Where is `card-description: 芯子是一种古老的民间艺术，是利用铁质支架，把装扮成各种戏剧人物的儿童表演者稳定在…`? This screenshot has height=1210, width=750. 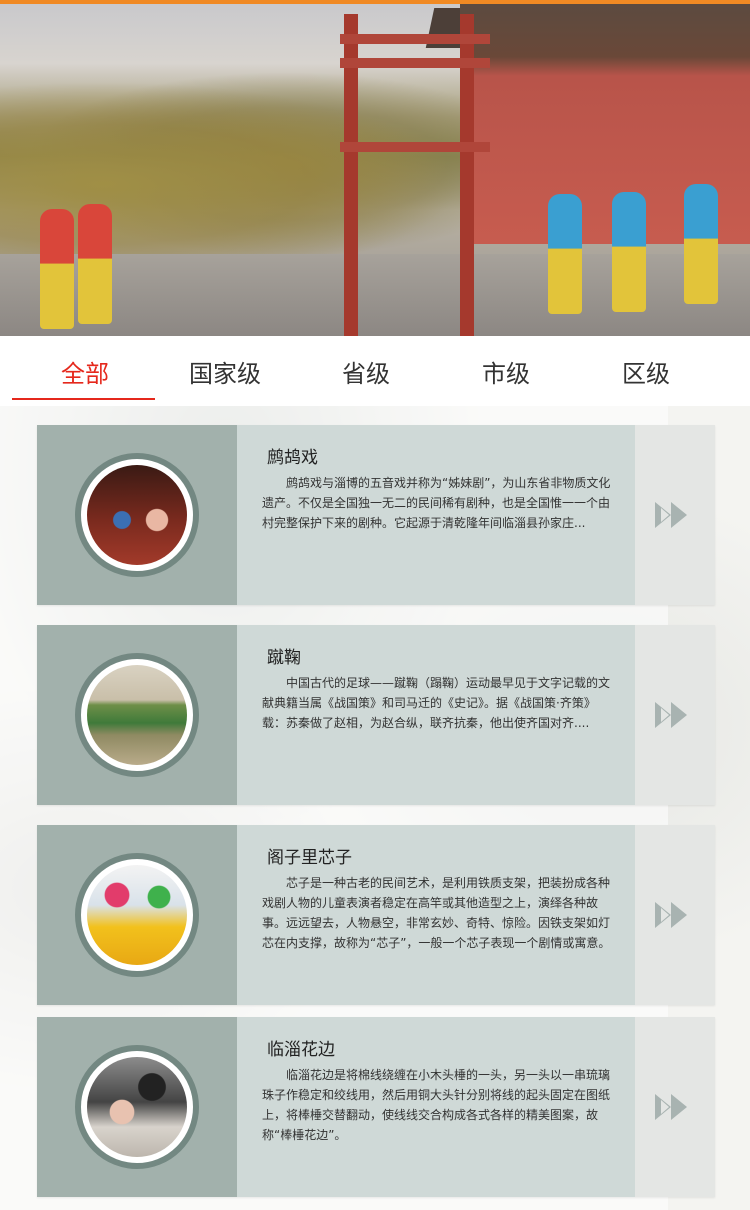 card-description: 芯子是一种古老的民间艺术，是利用铁质支架，把装扮成各种戏剧人物的儿童表演者稳定在… is located at coordinates (436, 913).